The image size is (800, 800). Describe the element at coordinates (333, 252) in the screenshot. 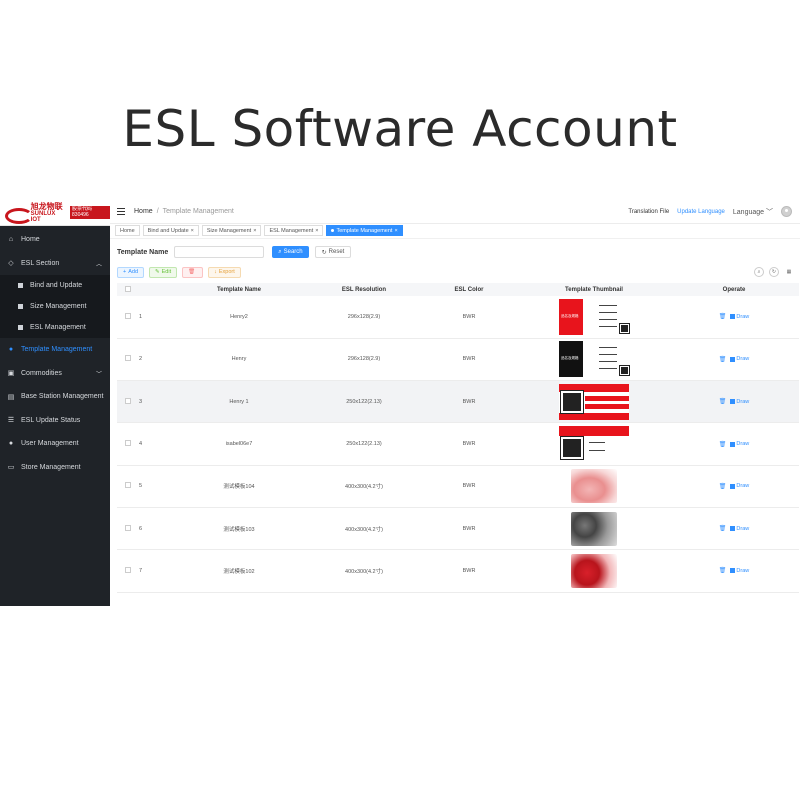

I see `reset-button: ↻ Reset` at that location.